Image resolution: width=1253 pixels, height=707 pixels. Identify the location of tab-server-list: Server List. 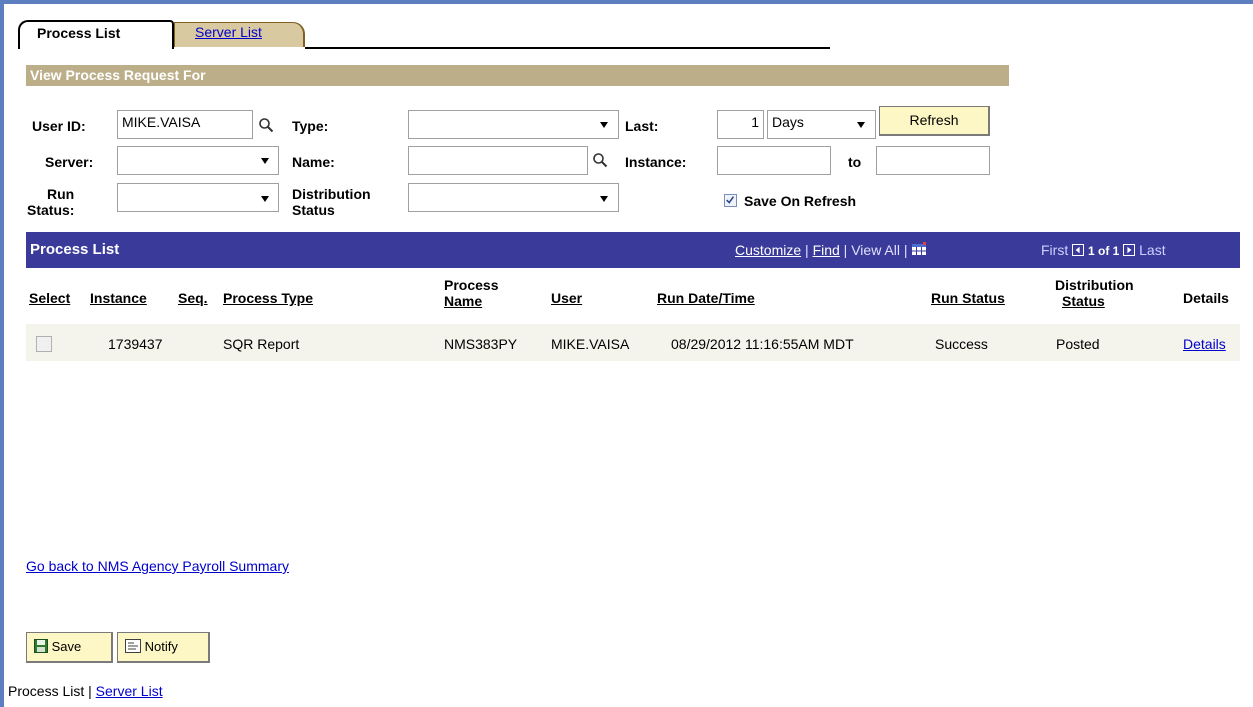
(239, 34).